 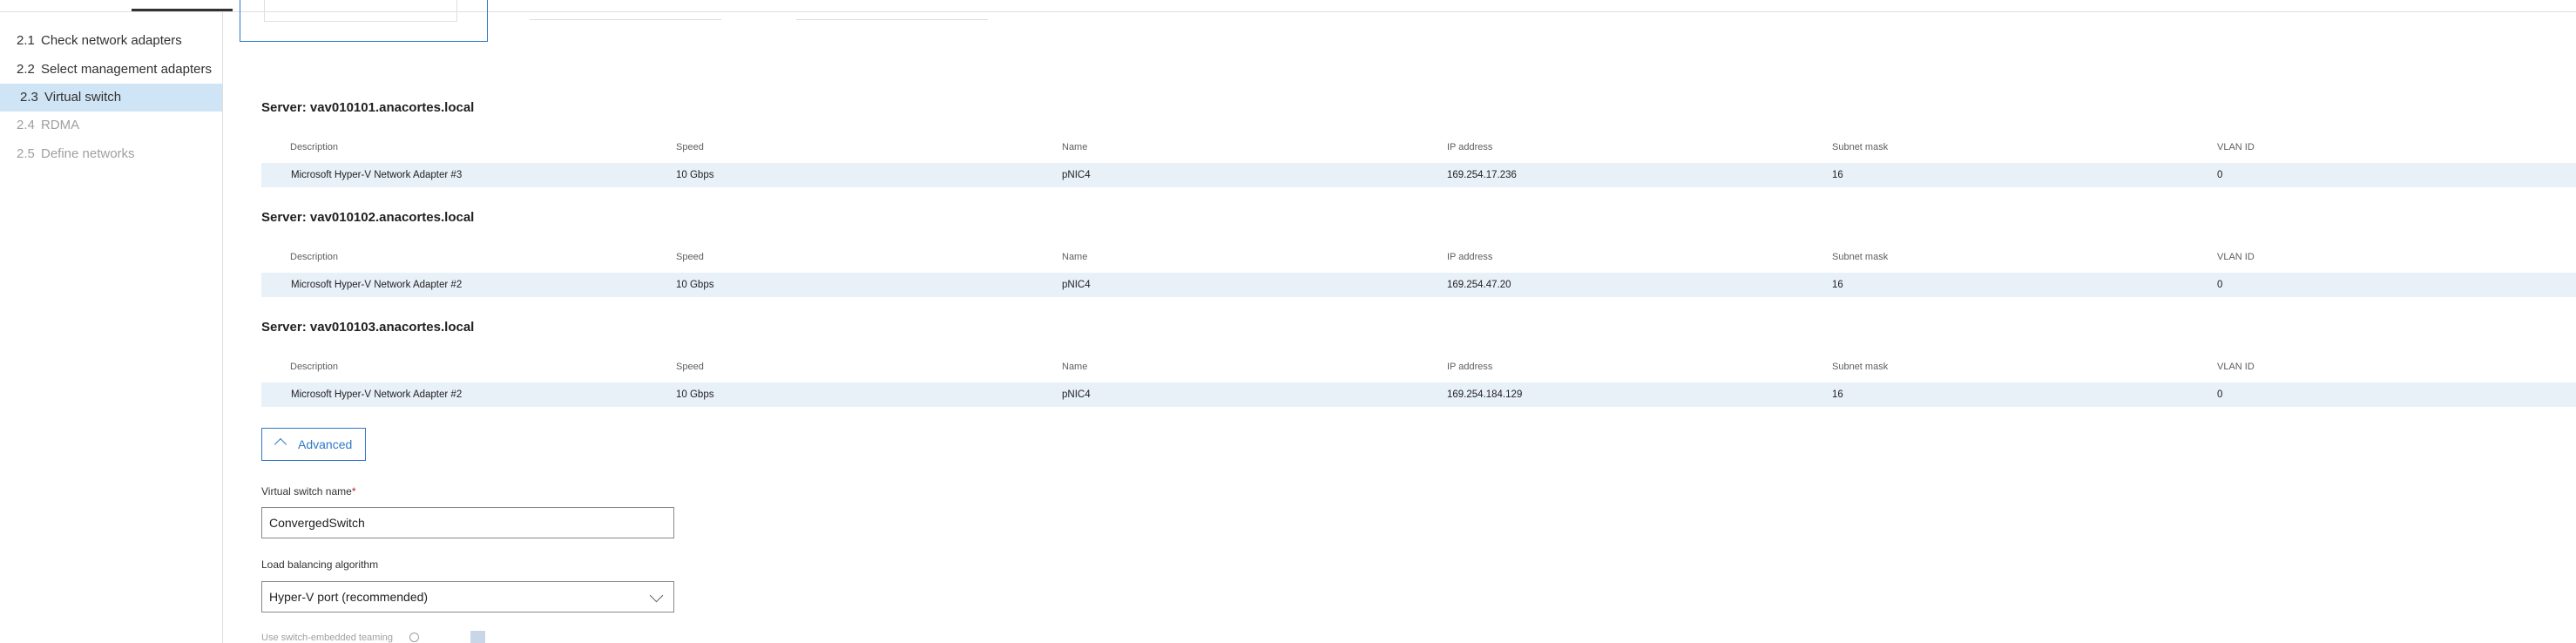 I want to click on nav-item-number: 2.3, so click(x=29, y=97).